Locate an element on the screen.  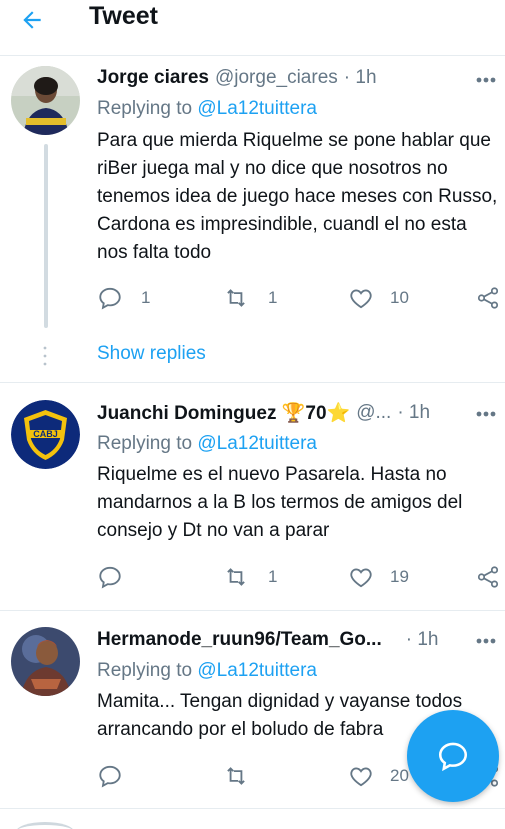
display-name: Juanchi Dominguez 🏆70⭐ is located at coordinates (223, 413).